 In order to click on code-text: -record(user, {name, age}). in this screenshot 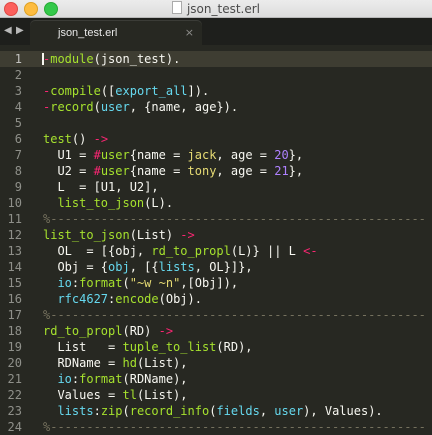, I will do `click(140, 107)`.